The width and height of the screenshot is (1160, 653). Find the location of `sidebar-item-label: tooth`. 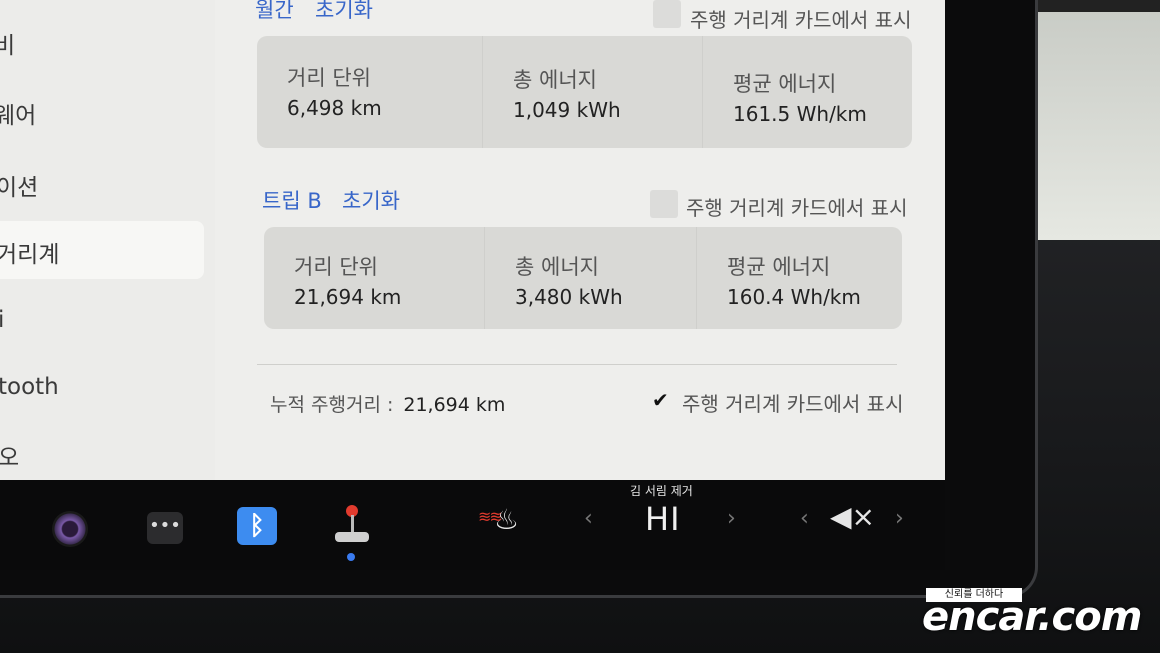

sidebar-item-label: tooth is located at coordinates (29, 387).